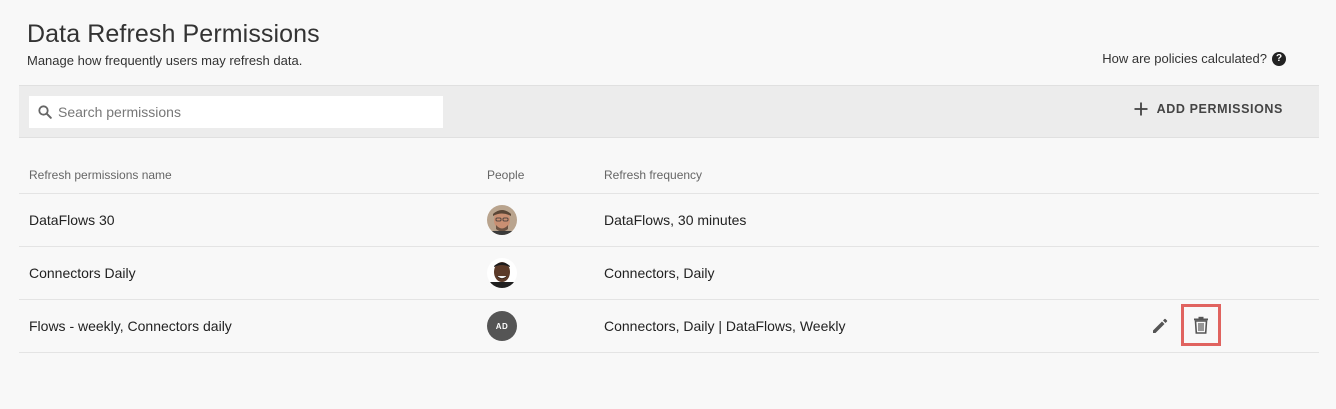 The height and width of the screenshot is (409, 1336). Describe the element at coordinates (82, 273) in the screenshot. I see `permission-name: Connectors Daily` at that location.